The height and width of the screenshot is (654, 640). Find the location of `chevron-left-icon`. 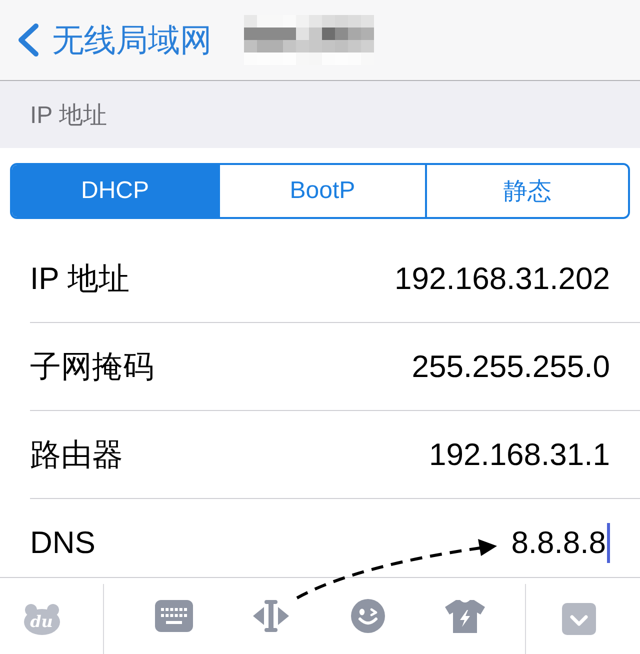

chevron-left-icon is located at coordinates (28, 40).